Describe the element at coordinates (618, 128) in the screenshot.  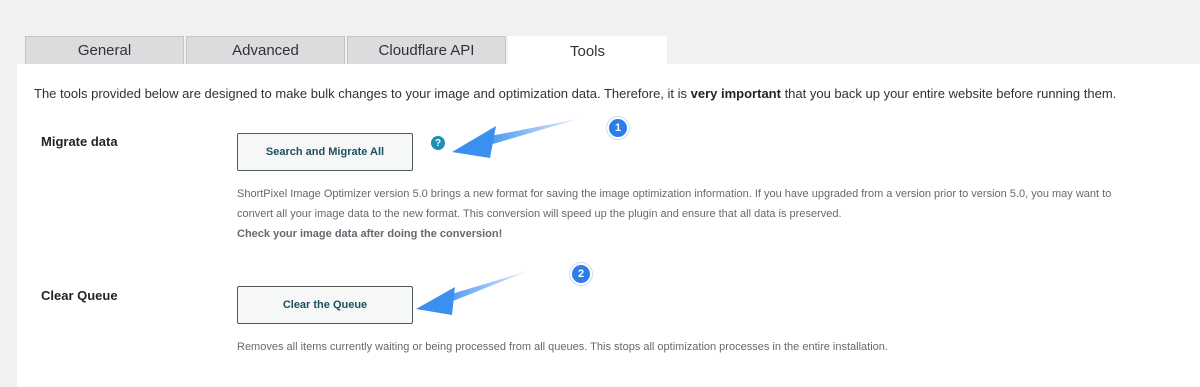
I see `annotation-badge-1: 1` at that location.